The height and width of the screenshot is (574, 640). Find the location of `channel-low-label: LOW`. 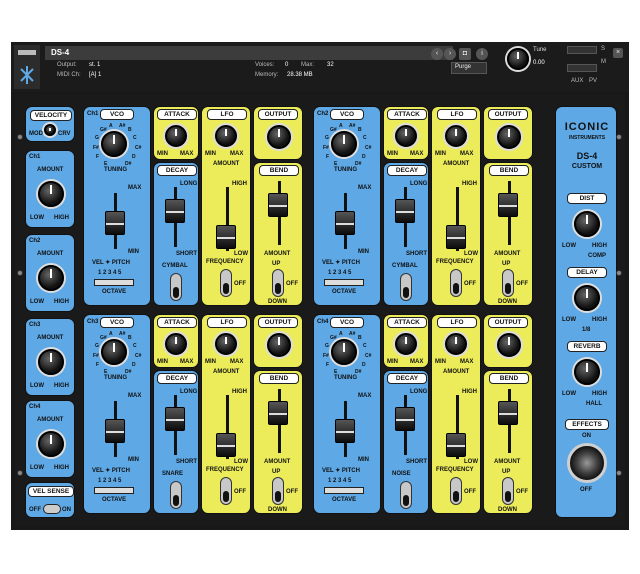

channel-low-label: LOW is located at coordinates (37, 386).